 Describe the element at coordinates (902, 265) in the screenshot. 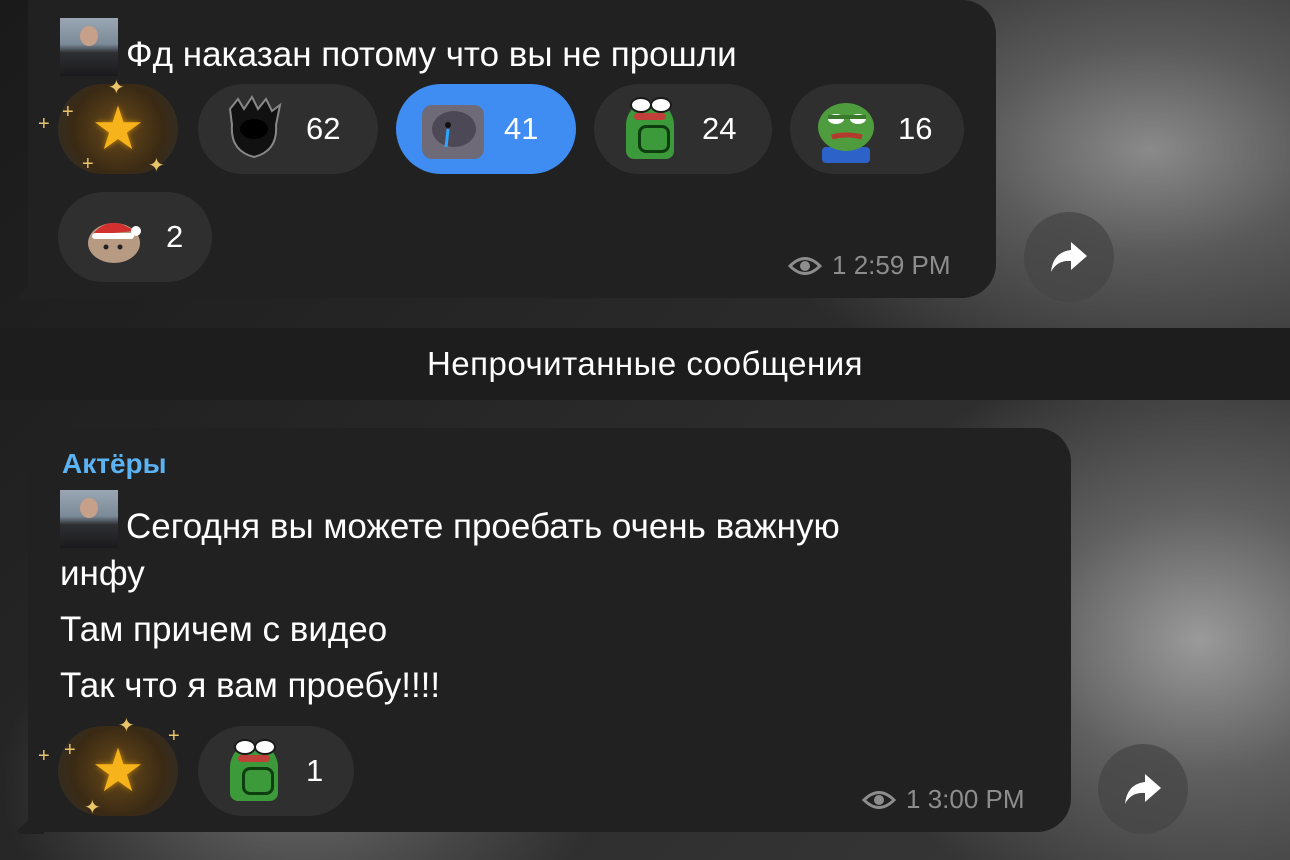

I see `message-time: 2:59 PM` at that location.